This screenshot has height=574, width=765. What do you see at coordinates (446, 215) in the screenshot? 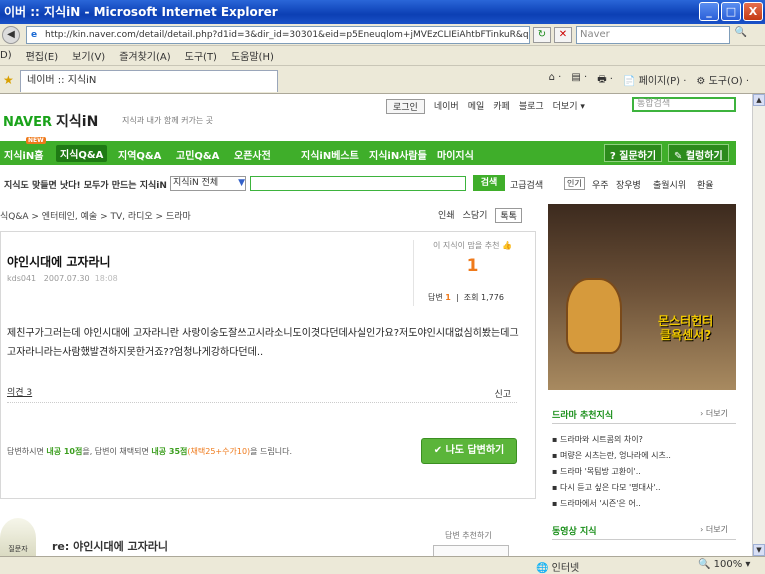
I see `print-link: 인쇄` at bounding box center [446, 215].